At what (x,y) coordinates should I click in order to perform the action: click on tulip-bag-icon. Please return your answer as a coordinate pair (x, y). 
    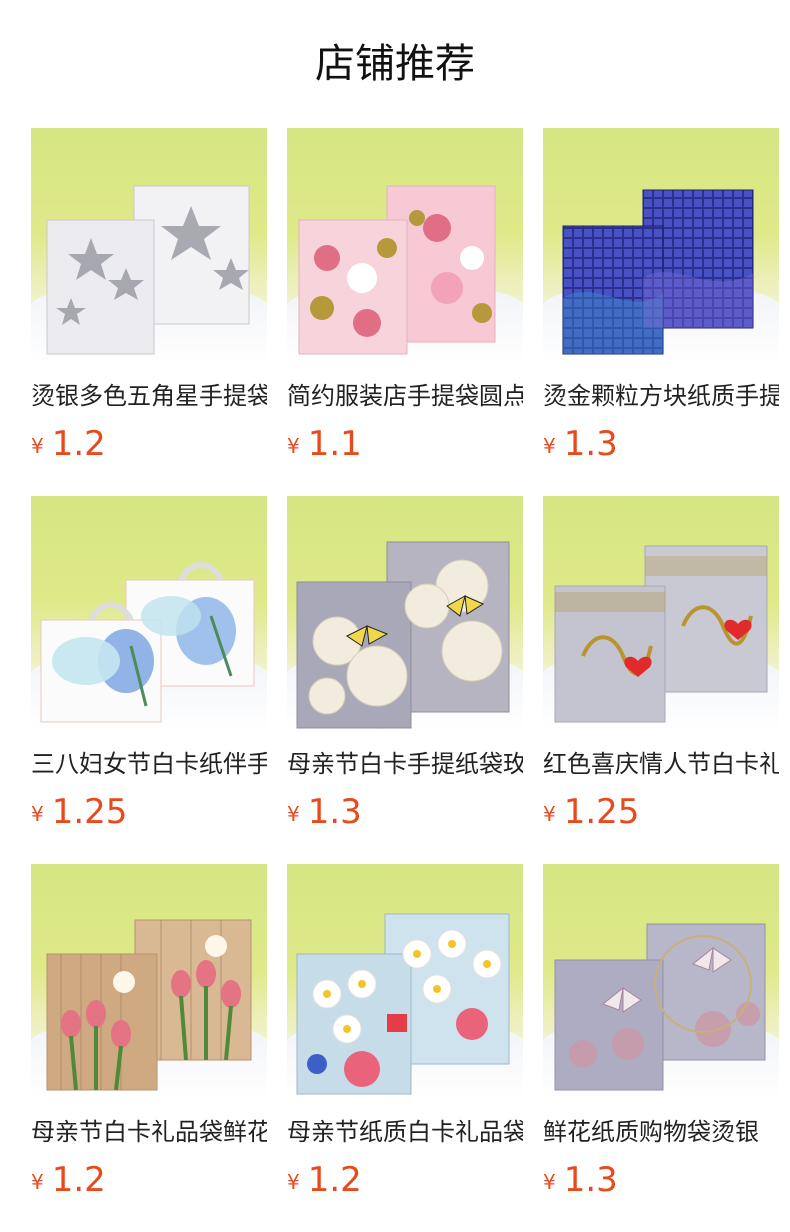
    Looking at the image, I should click on (149, 1005).